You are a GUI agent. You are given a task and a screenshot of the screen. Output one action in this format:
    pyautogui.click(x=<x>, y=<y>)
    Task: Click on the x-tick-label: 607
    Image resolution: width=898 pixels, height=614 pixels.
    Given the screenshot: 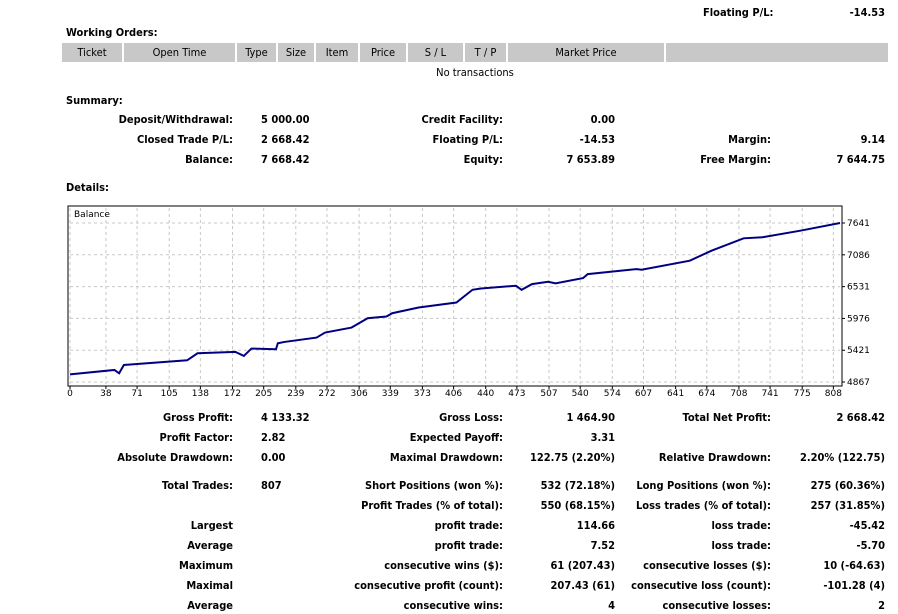 What is the action you would take?
    pyautogui.click(x=643, y=394)
    